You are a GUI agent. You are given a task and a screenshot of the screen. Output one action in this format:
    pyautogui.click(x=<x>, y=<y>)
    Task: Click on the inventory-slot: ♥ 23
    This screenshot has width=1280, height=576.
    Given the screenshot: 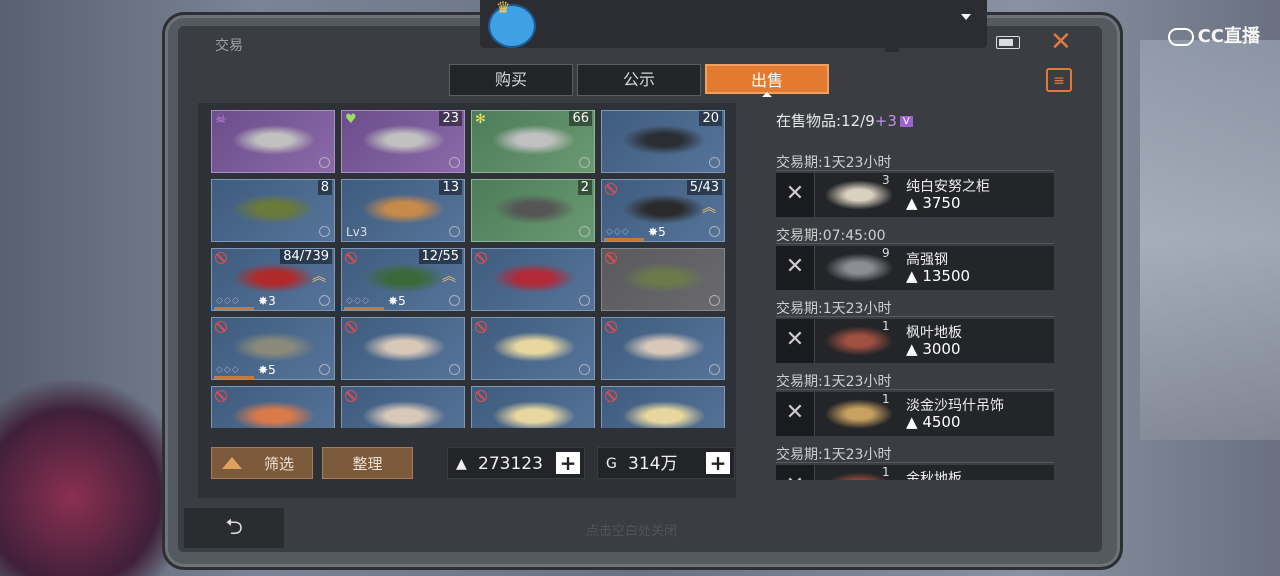 What is the action you would take?
    pyautogui.click(x=403, y=141)
    